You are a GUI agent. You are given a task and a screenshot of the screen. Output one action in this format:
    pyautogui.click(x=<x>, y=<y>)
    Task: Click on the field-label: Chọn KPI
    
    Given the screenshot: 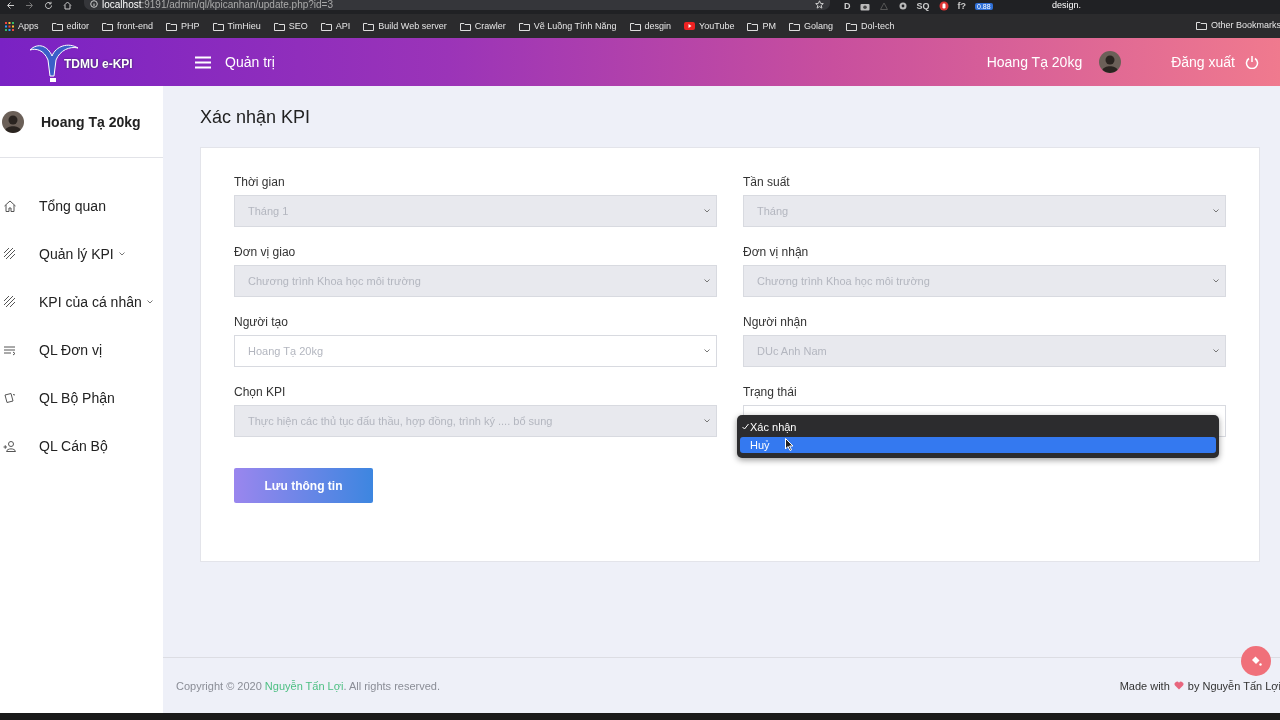 What is the action you would take?
    pyautogui.click(x=260, y=393)
    